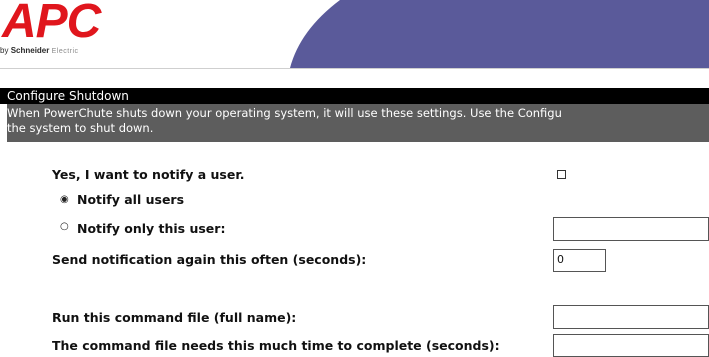 The height and width of the screenshot is (357, 709). I want to click on logo-subtitle: by Schneider Electric, so click(39, 50).